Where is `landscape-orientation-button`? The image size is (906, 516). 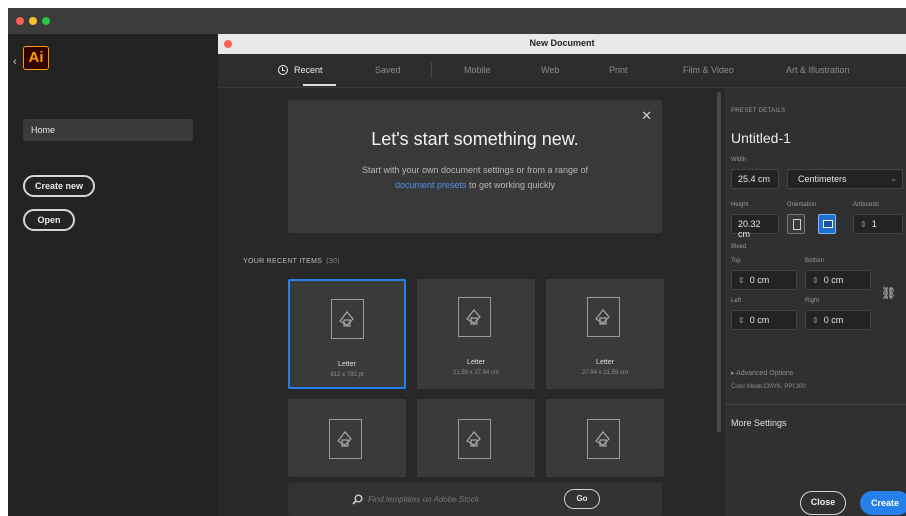 landscape-orientation-button is located at coordinates (827, 224).